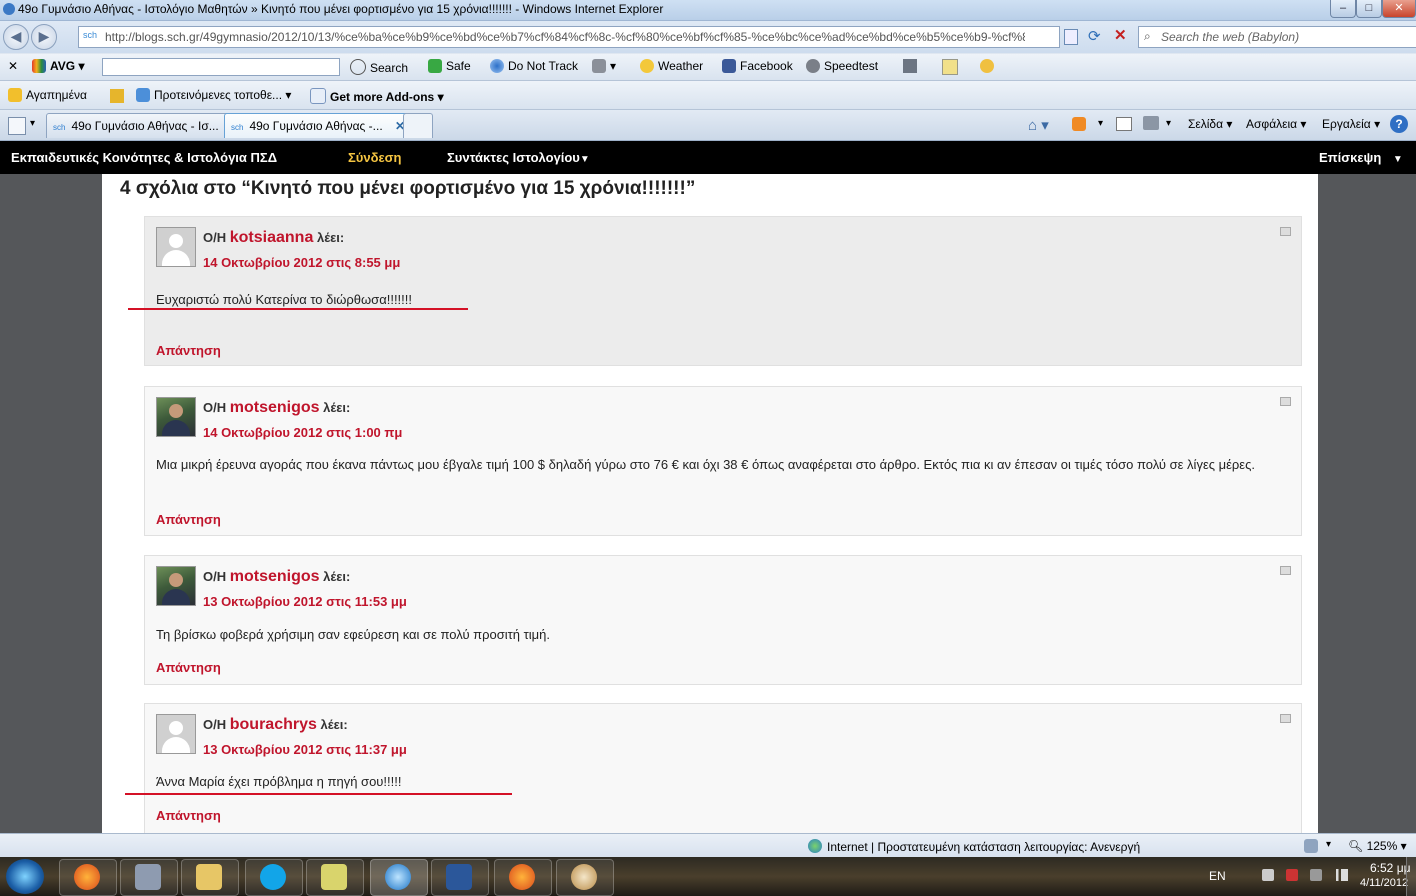 The height and width of the screenshot is (896, 1416). I want to click on comment-date: 14 Οκτωβρίου 2012 στις 8:55 μμ, so click(301, 262).